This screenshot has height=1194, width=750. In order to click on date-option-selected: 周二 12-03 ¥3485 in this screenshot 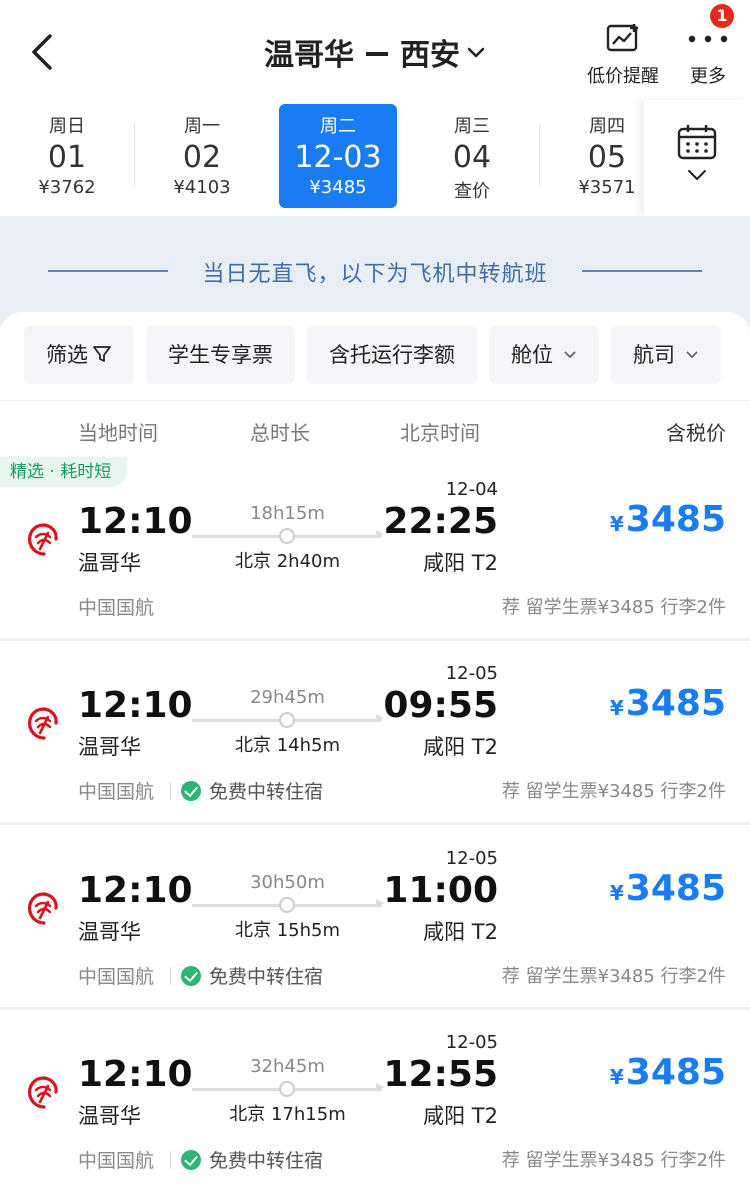, I will do `click(338, 156)`.